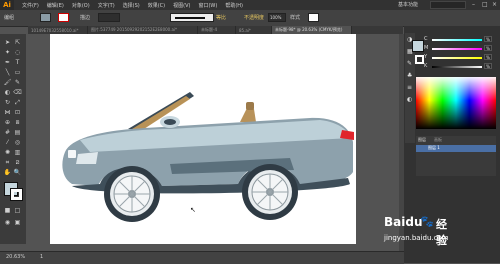  What do you see at coordinates (488, 57) in the screenshot?
I see `channel-y-value: %` at bounding box center [488, 57].